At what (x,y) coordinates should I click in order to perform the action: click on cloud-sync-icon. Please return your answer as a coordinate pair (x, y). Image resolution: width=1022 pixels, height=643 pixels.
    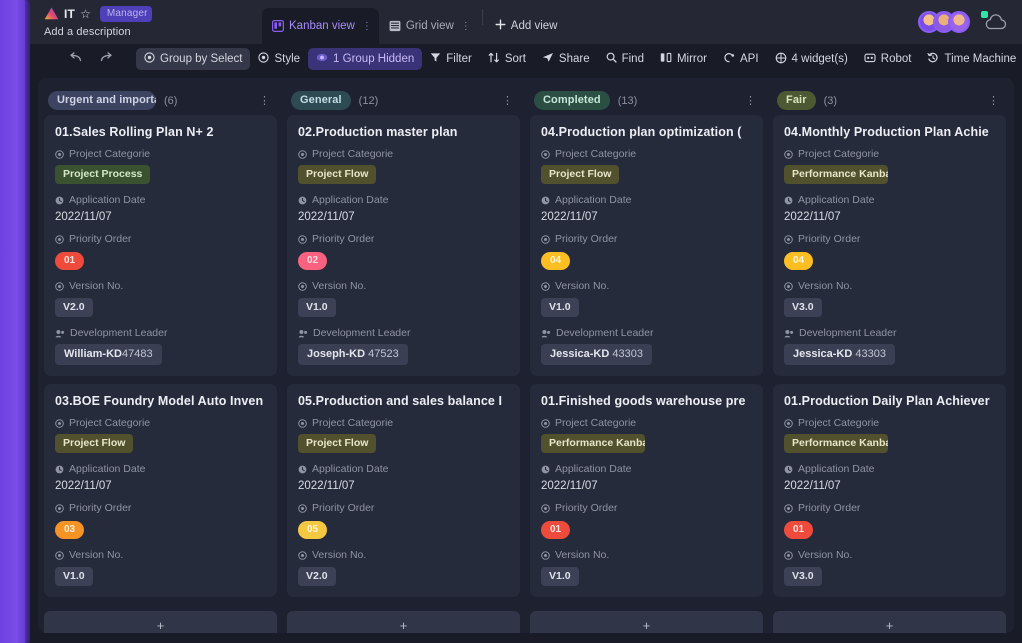
    Looking at the image, I should click on (994, 21).